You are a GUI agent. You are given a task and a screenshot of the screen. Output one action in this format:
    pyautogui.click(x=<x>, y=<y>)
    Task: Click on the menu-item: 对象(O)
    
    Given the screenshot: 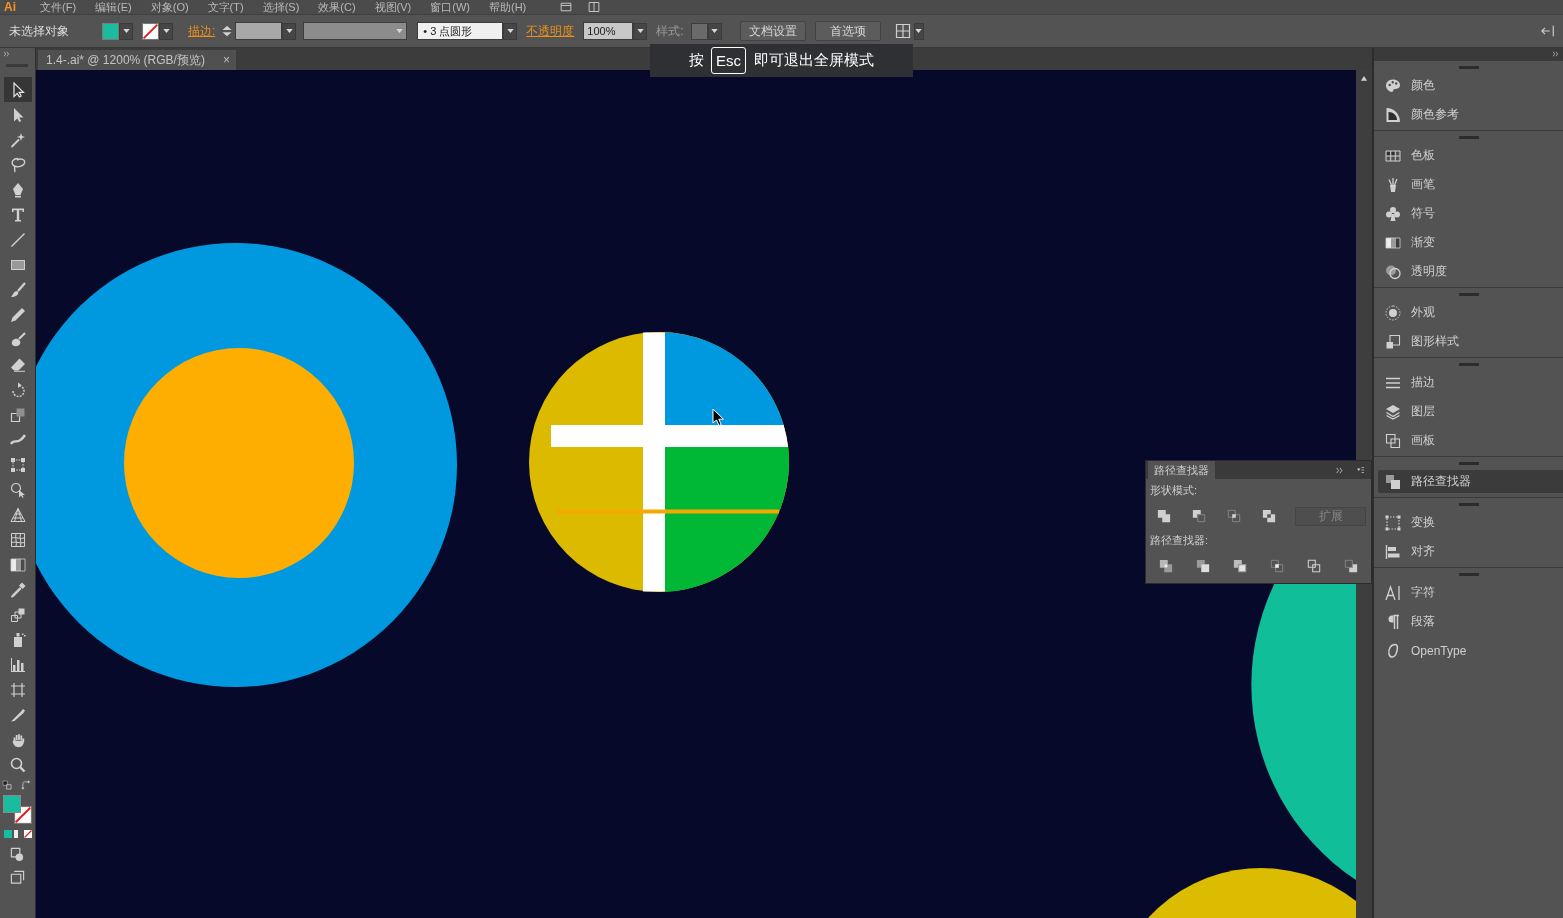 What is the action you would take?
    pyautogui.click(x=169, y=7)
    